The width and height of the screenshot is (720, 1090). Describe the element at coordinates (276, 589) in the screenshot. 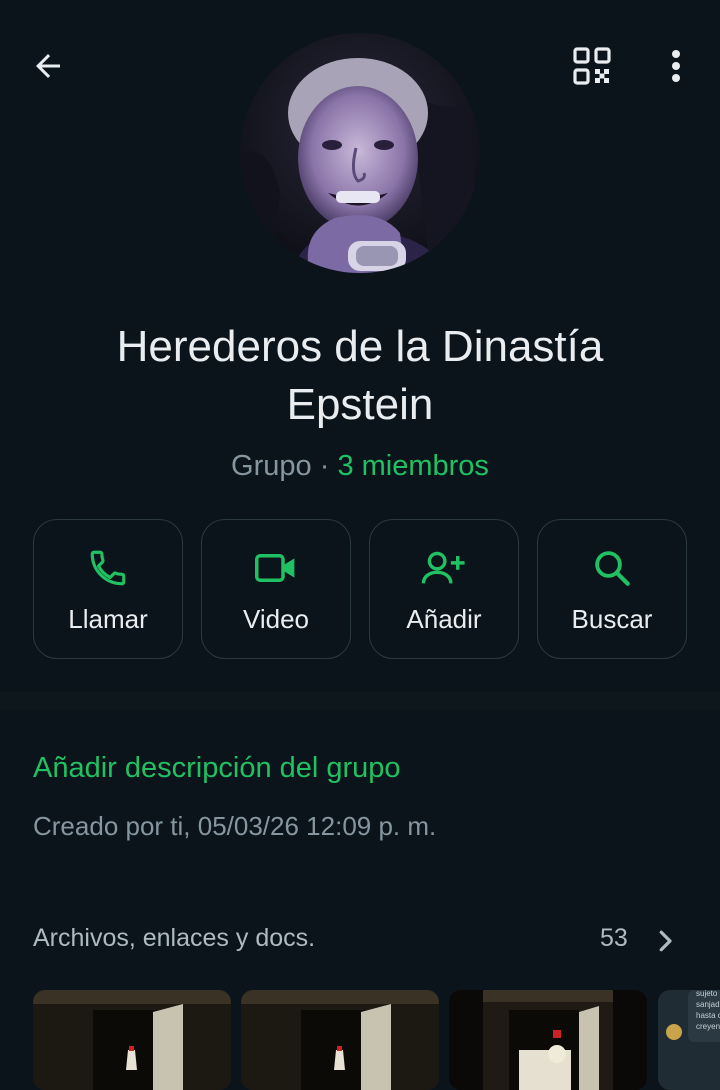

I see `video-button: Video` at that location.